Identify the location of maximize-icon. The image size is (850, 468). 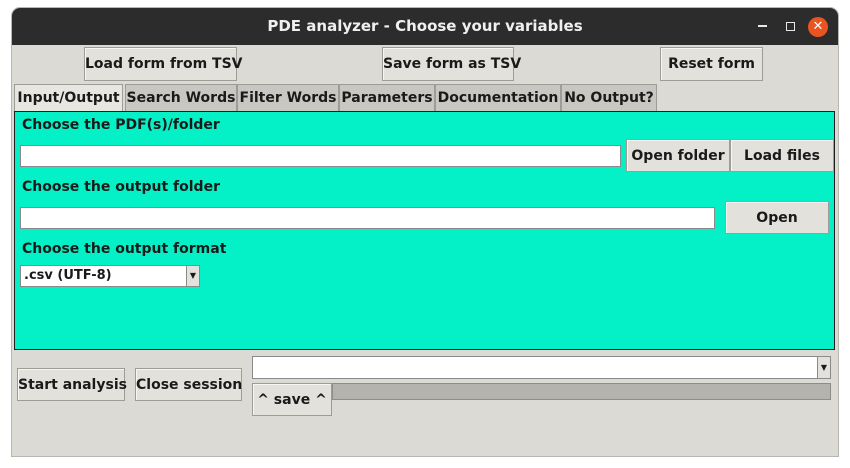
(790, 26).